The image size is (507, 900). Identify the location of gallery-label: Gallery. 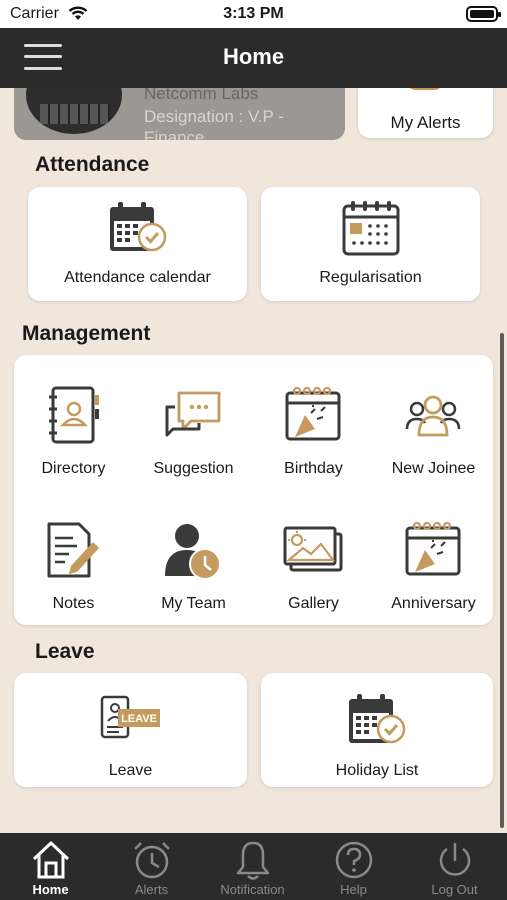
(313, 603).